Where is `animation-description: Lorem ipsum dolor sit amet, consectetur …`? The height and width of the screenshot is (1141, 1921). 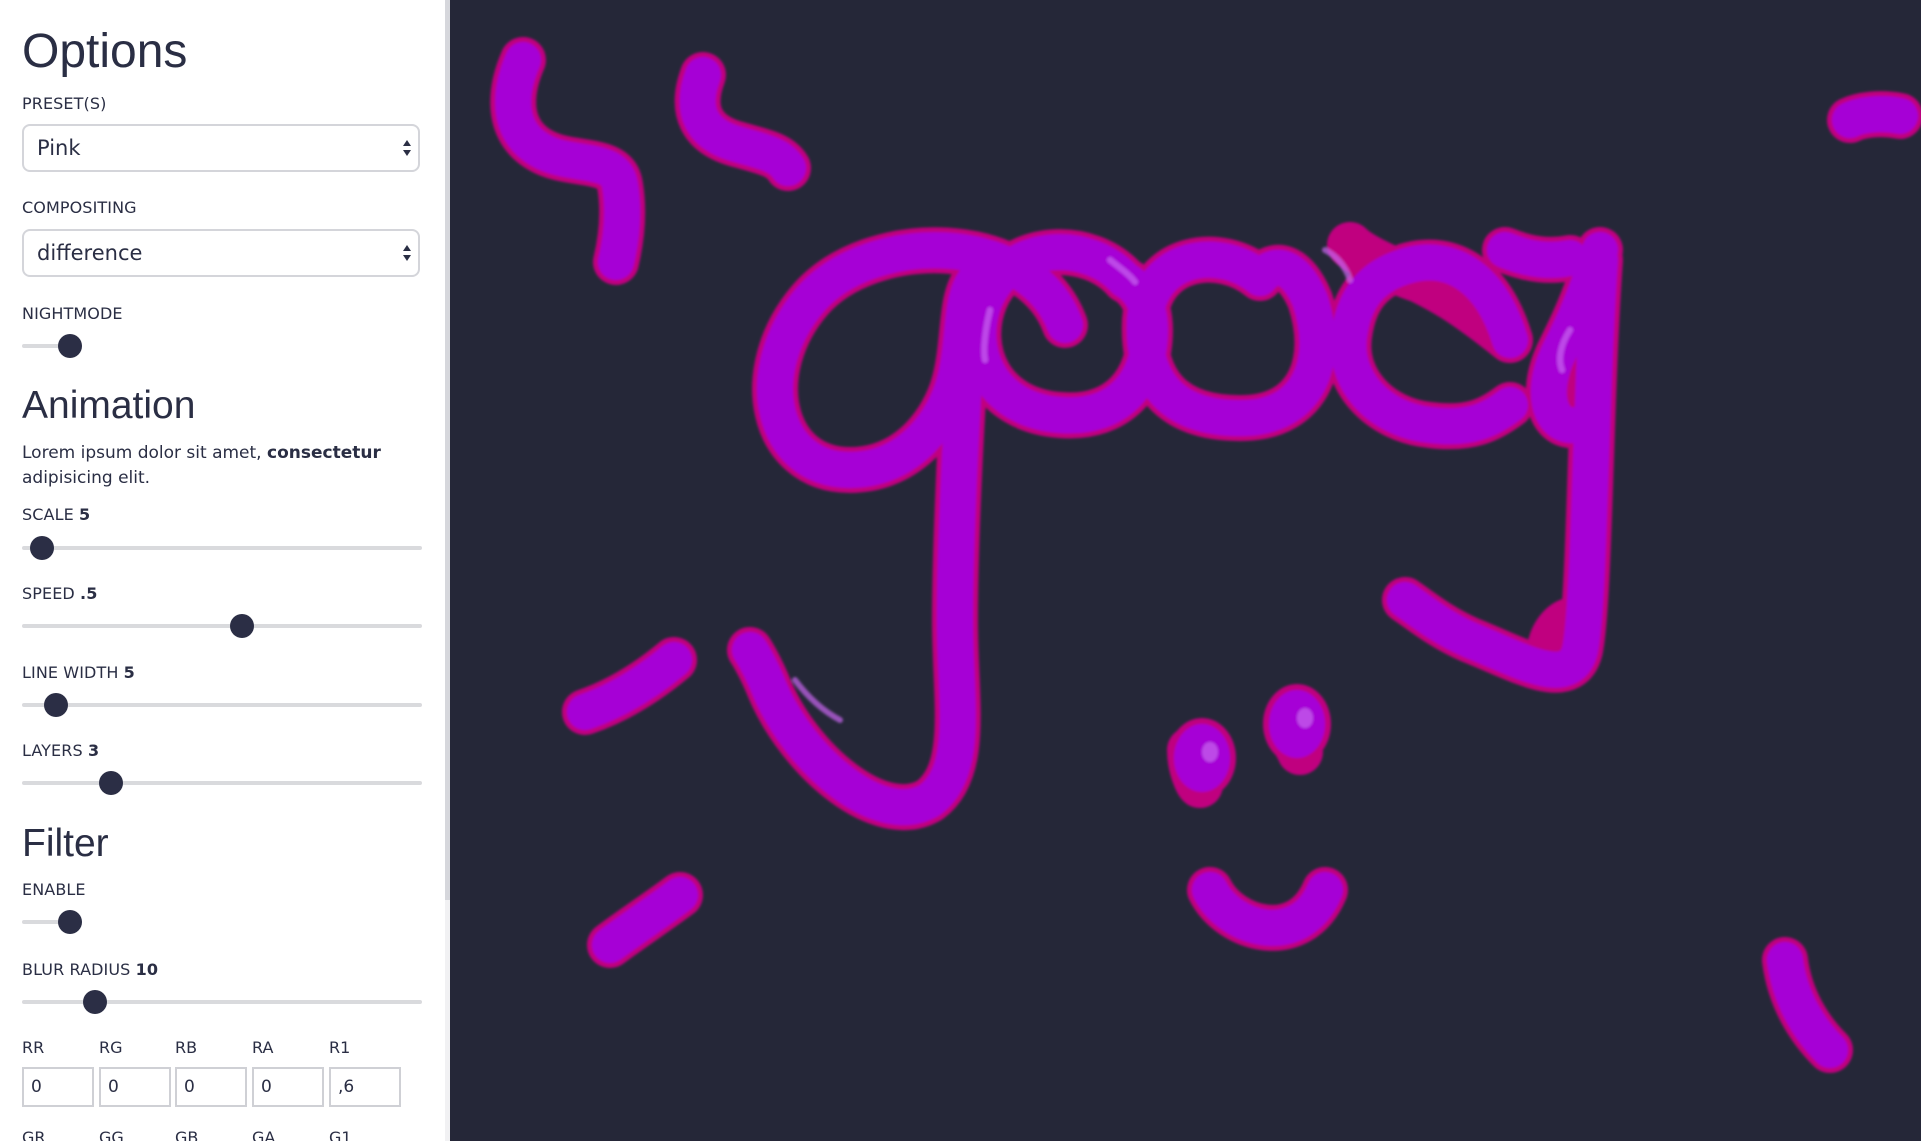
animation-description: Lorem ipsum dolor sit amet, consectetur … is located at coordinates (222, 466).